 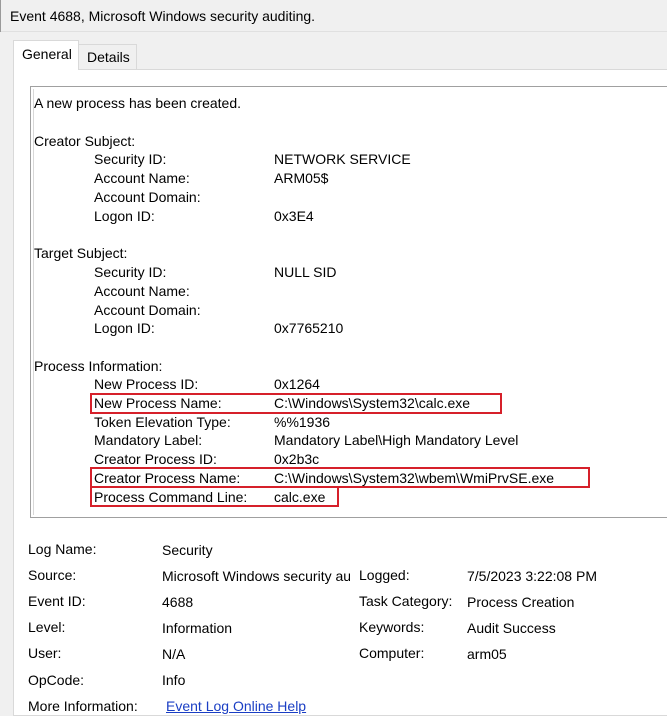 What do you see at coordinates (396, 440) in the screenshot?
I see `field-value: Mandatory Label\High Mandatory Level` at bounding box center [396, 440].